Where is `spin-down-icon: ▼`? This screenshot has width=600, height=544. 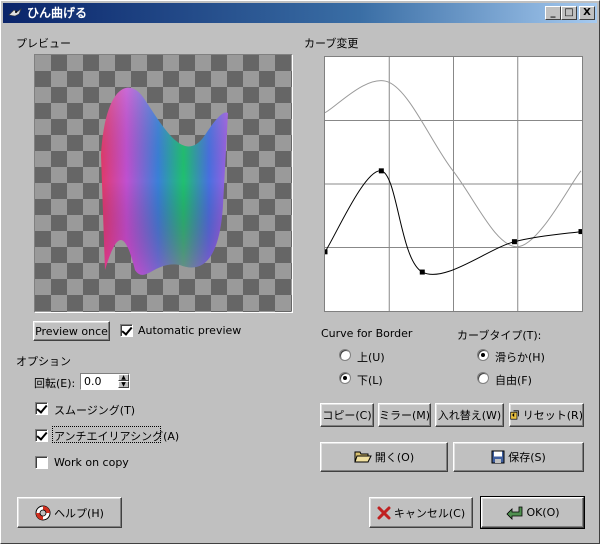 spin-down-icon: ▼ is located at coordinates (123, 384).